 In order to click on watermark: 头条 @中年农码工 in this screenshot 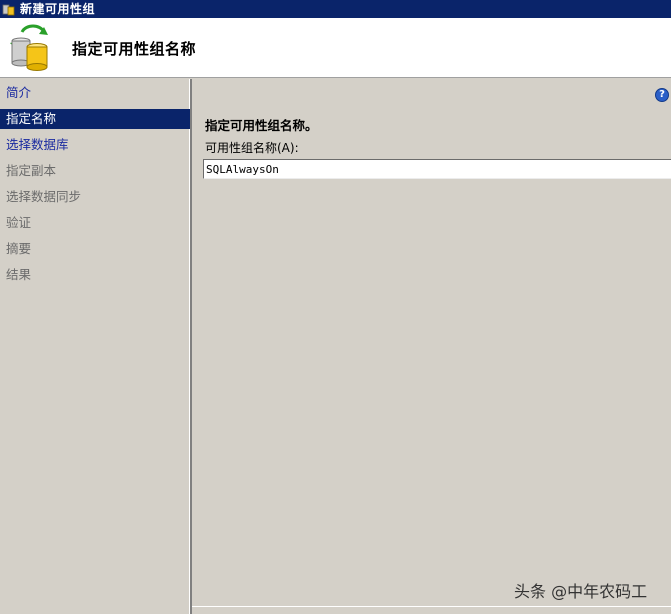, I will do `click(581, 591)`.